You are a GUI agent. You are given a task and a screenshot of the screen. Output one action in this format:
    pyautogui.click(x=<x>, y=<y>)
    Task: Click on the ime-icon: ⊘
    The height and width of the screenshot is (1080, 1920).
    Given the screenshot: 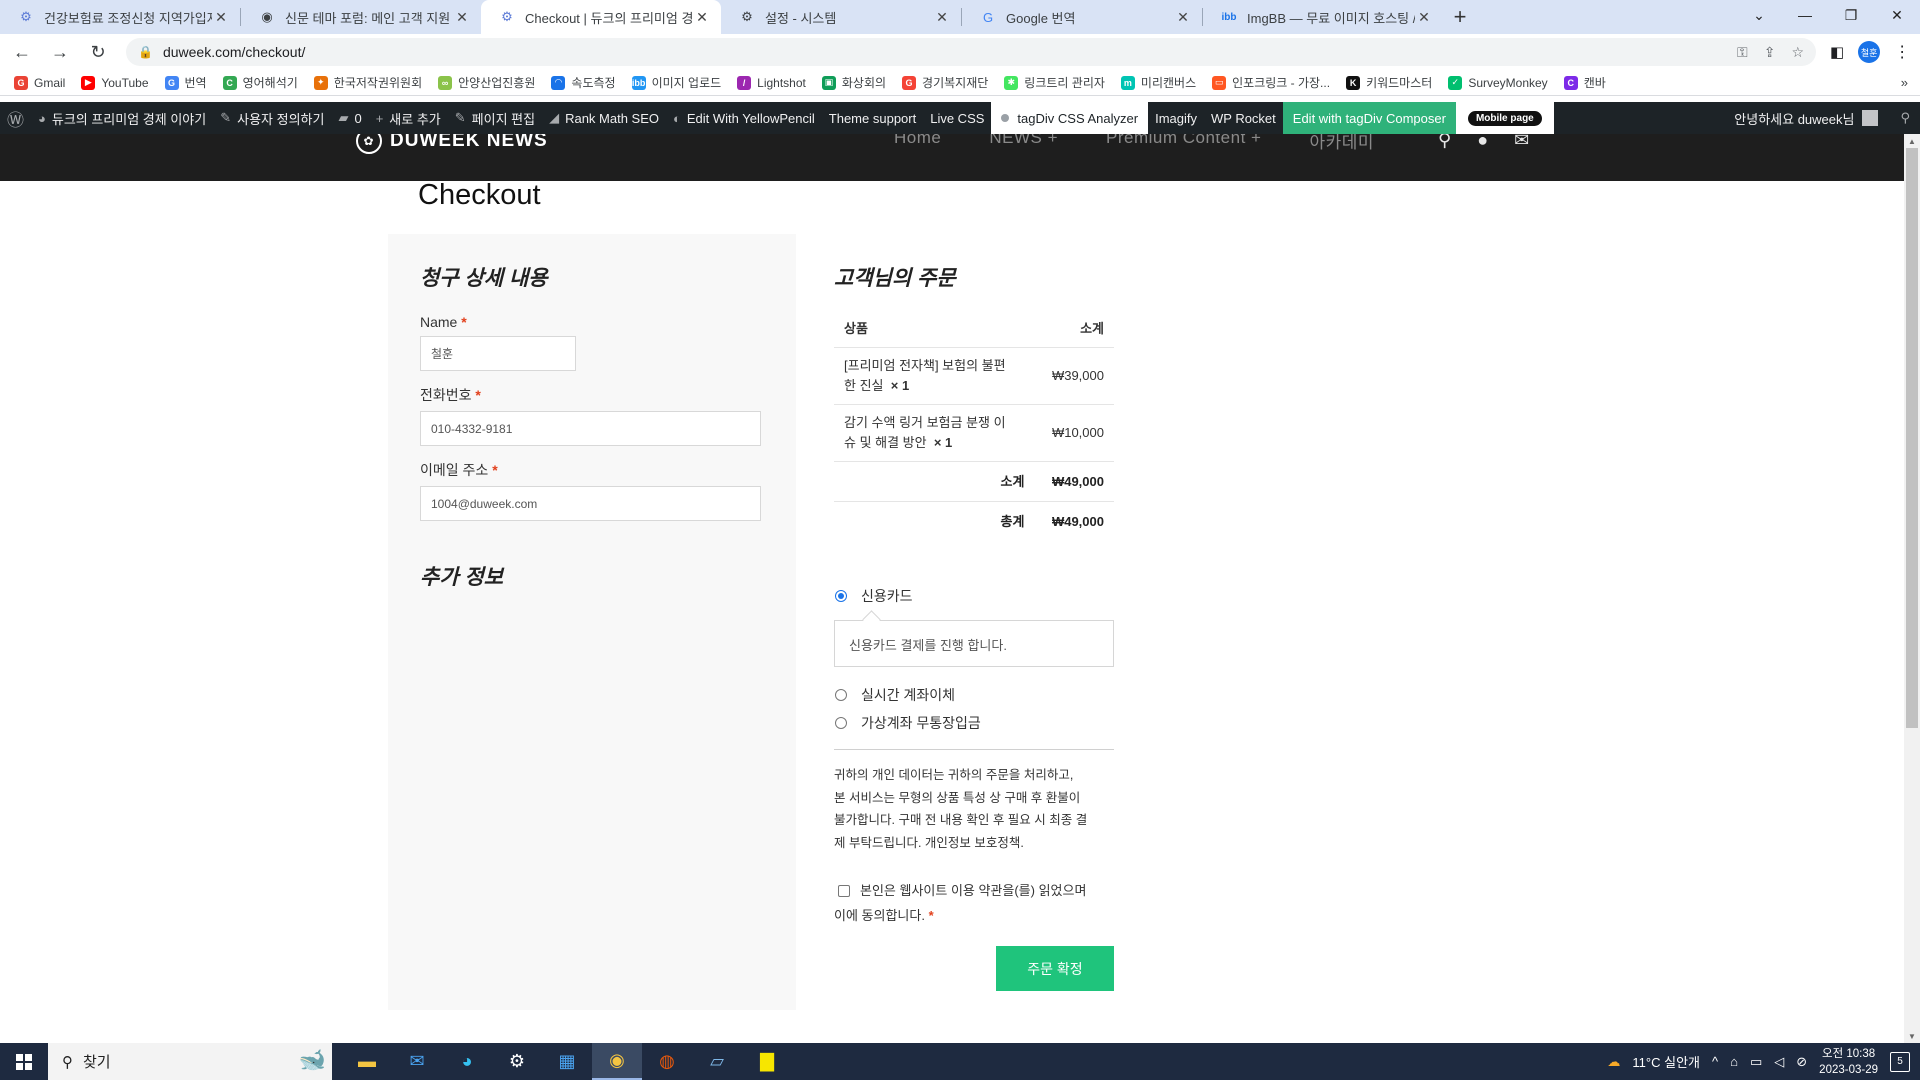 What is the action you would take?
    pyautogui.click(x=1801, y=1062)
    